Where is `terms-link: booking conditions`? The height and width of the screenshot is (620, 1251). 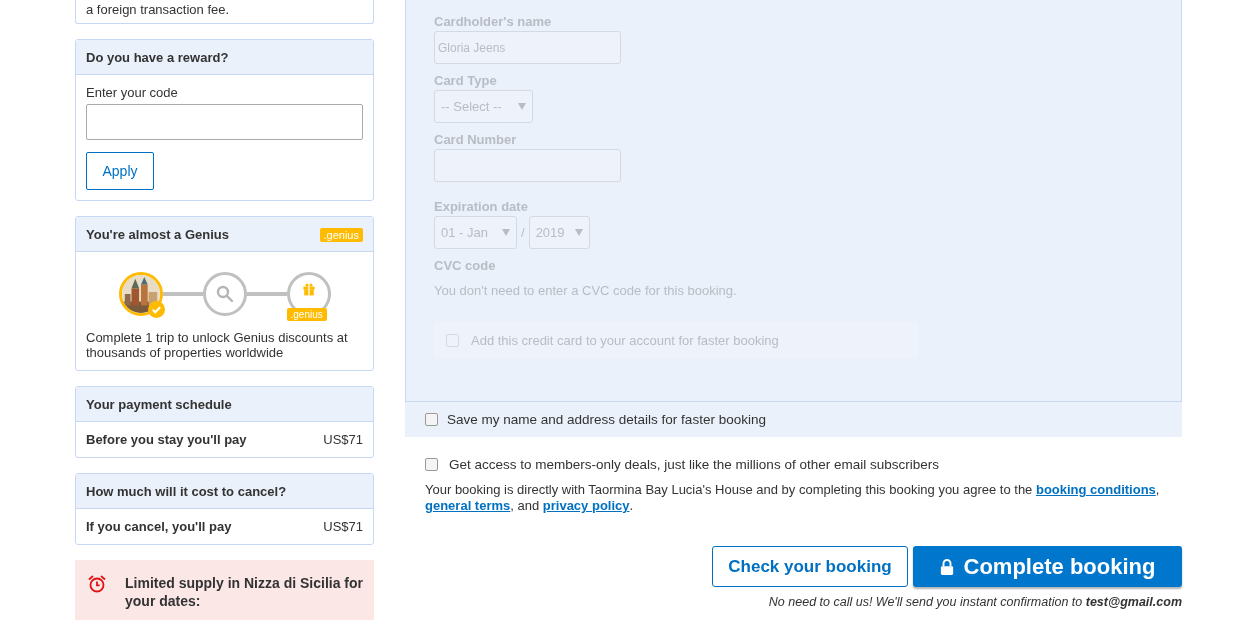
terms-link: booking conditions is located at coordinates (1095, 489).